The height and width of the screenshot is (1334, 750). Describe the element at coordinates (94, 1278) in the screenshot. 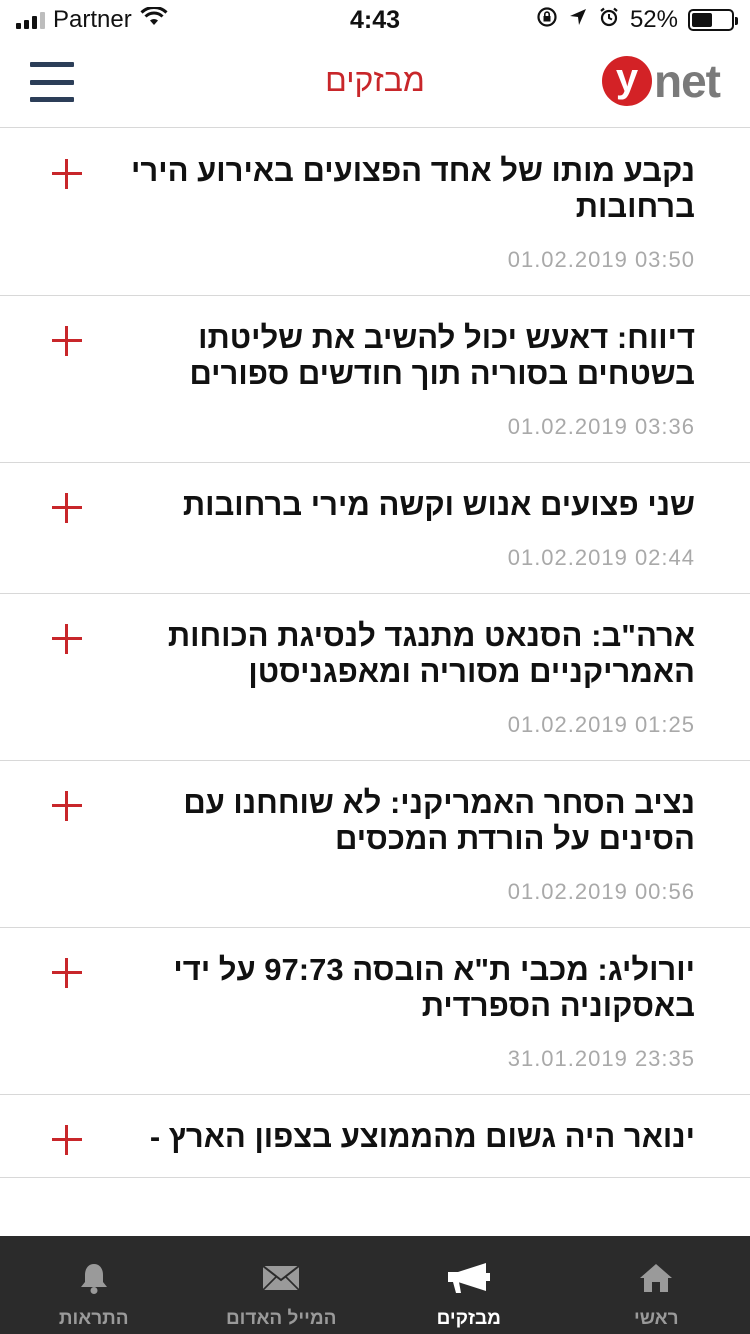

I see `bell-icon` at that location.